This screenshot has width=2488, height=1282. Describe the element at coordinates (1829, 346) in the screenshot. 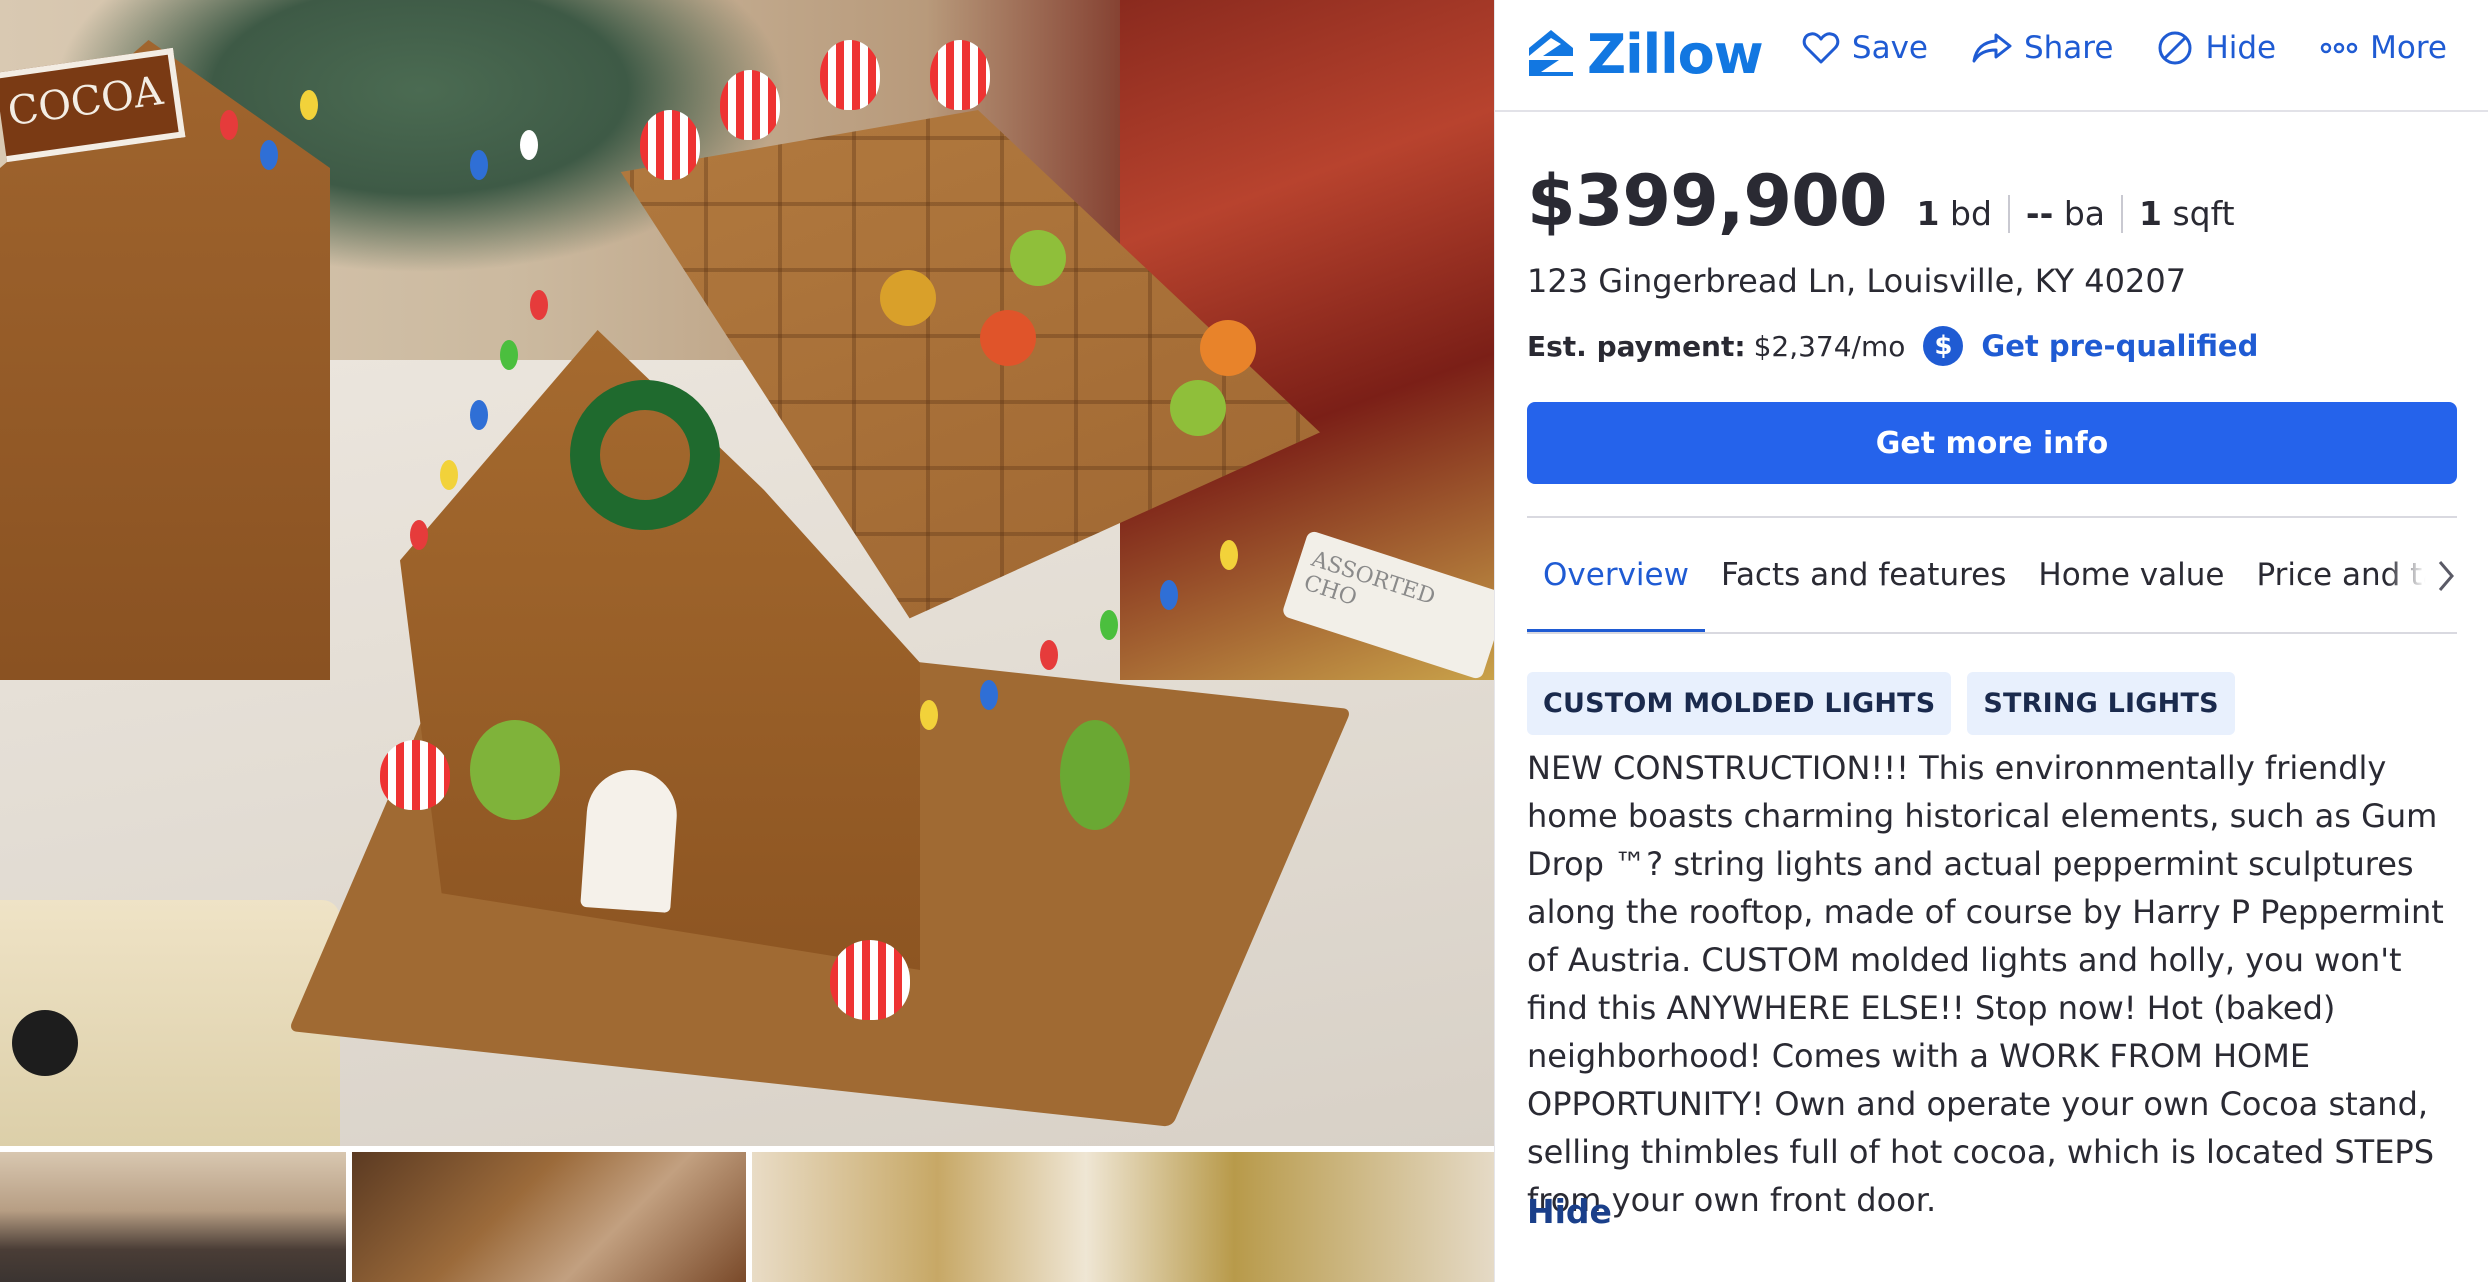

I see `payment-value: $2,374/mo` at that location.